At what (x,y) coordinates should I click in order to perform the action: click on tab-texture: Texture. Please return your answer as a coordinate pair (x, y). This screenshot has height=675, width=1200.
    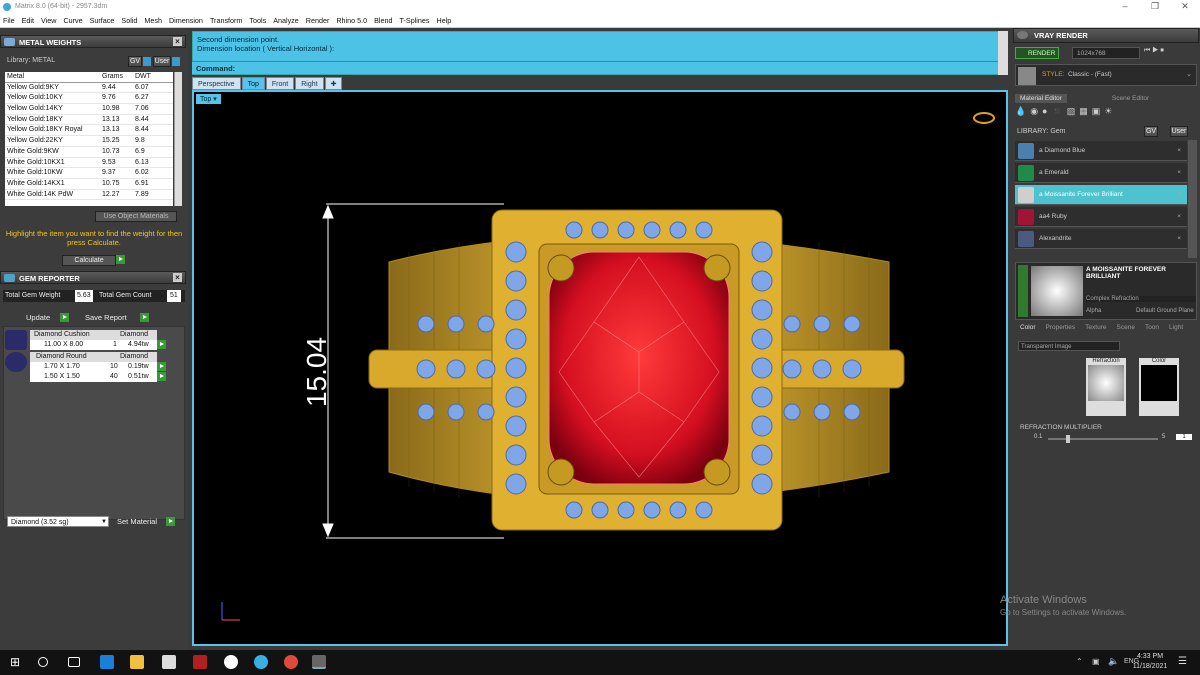
    Looking at the image, I should click on (1095, 327).